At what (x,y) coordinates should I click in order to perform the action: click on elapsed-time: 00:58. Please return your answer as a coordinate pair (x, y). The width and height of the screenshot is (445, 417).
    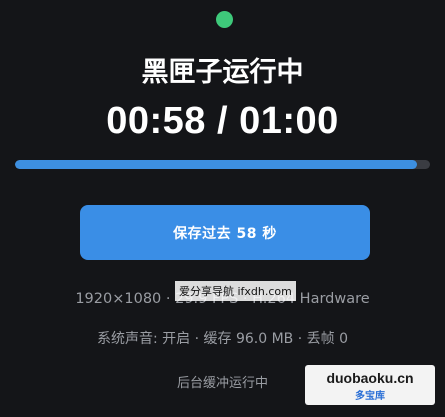
    Looking at the image, I should click on (156, 121).